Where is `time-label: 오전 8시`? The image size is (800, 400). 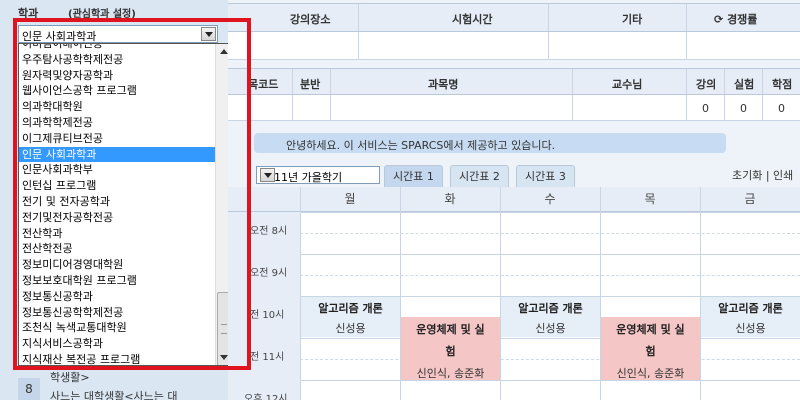
time-label: 오전 8시 is located at coordinates (269, 231).